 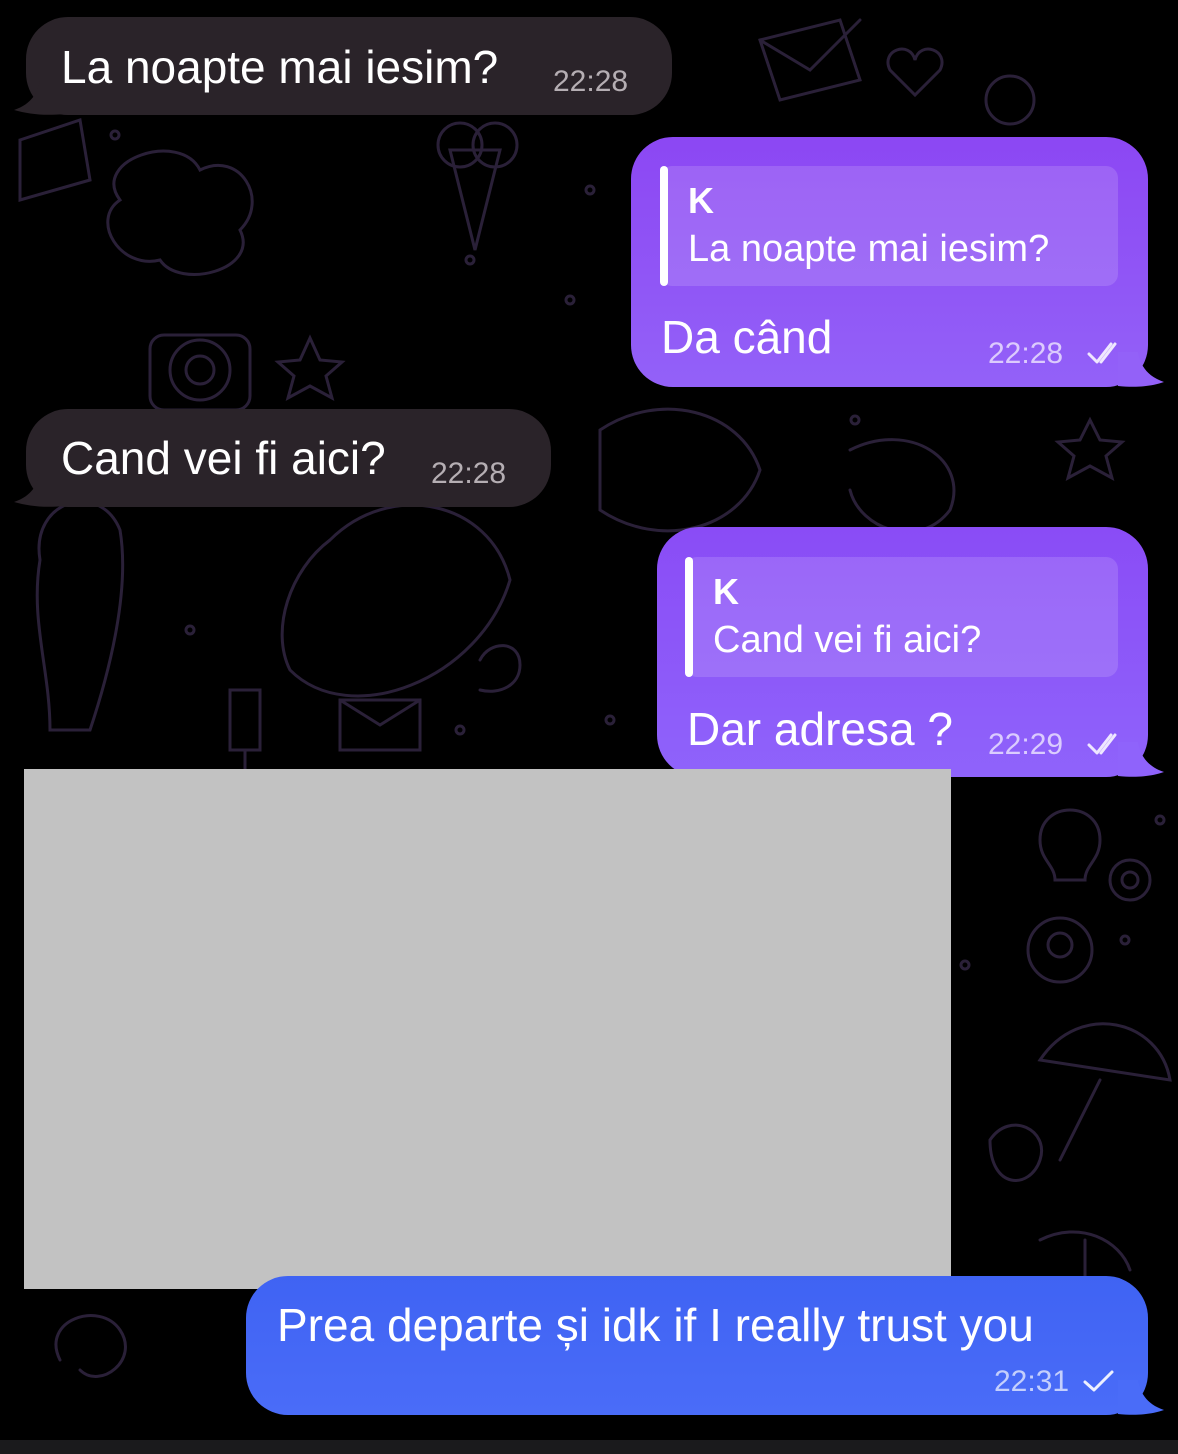 What do you see at coordinates (889, 226) in the screenshot?
I see `reply-quote: K La noapte mai iesim?` at bounding box center [889, 226].